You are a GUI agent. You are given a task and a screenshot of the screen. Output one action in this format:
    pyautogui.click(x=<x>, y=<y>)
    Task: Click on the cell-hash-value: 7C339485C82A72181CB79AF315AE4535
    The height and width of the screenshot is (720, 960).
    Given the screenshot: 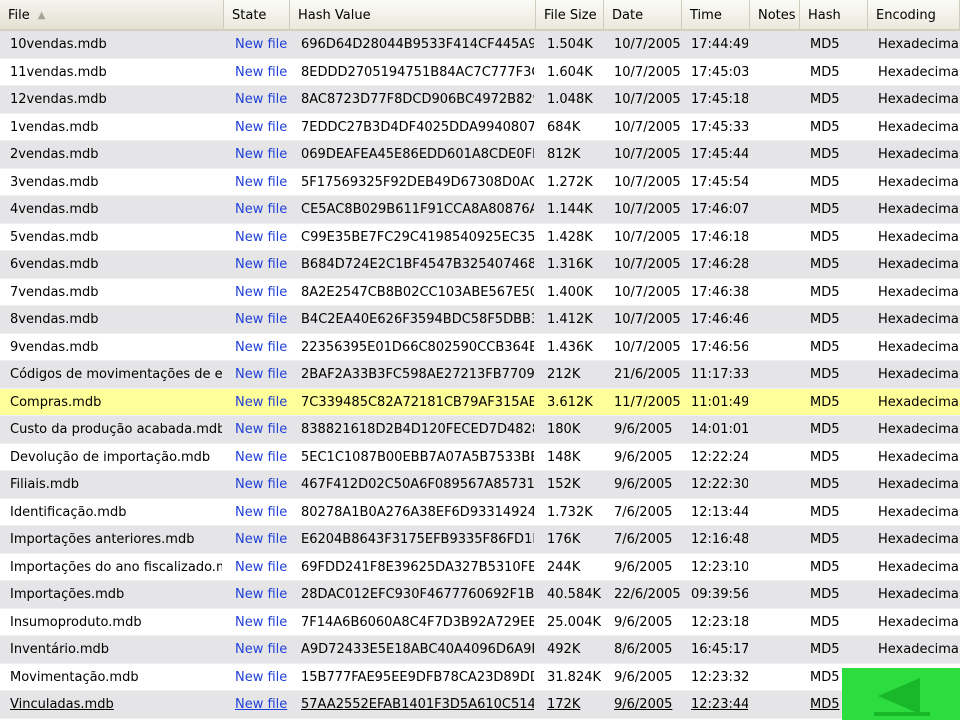 What is the action you would take?
    pyautogui.click(x=417, y=402)
    